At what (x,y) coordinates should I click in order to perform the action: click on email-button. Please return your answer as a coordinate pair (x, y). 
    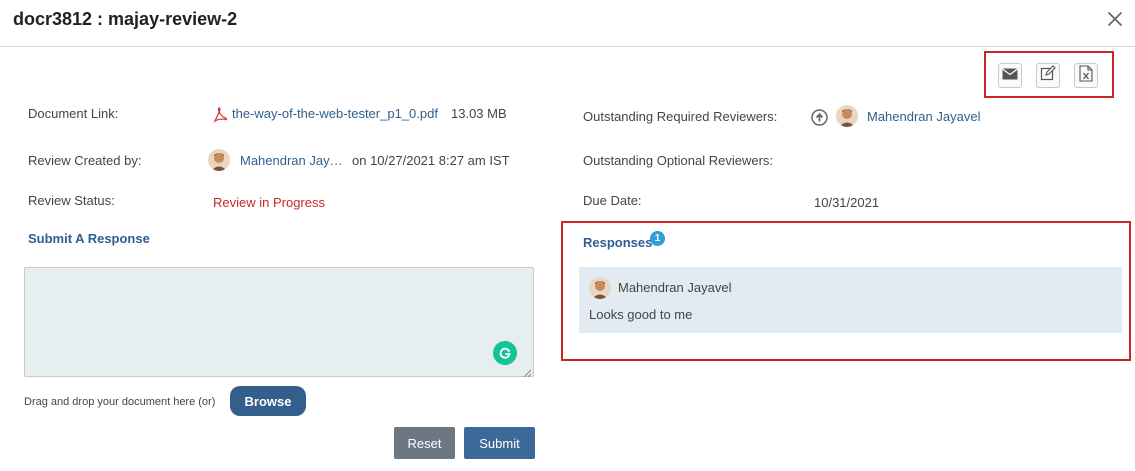
    Looking at the image, I should click on (1010, 75).